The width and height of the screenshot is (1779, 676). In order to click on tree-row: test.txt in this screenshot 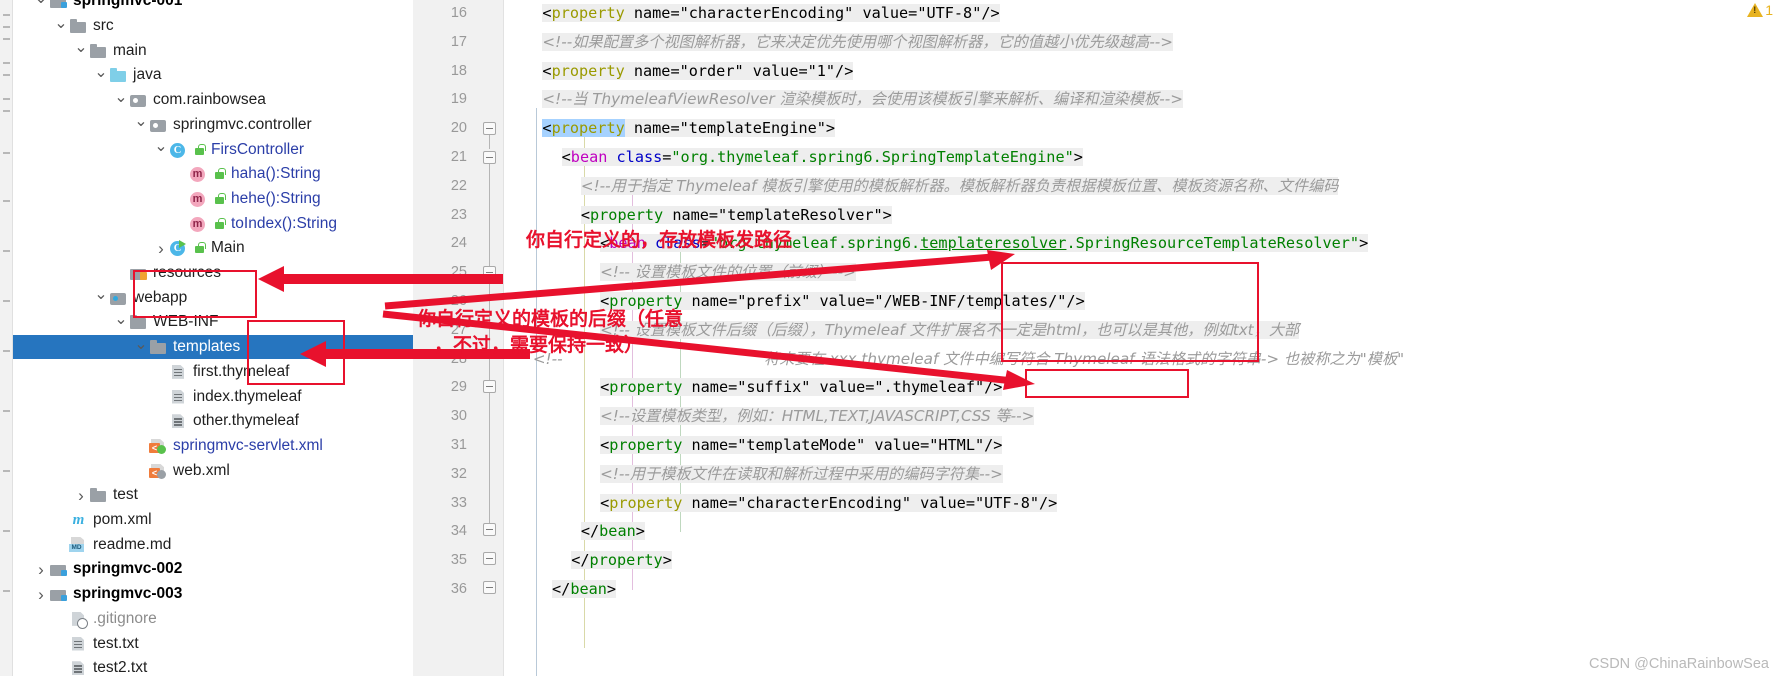, I will do `click(213, 643)`.